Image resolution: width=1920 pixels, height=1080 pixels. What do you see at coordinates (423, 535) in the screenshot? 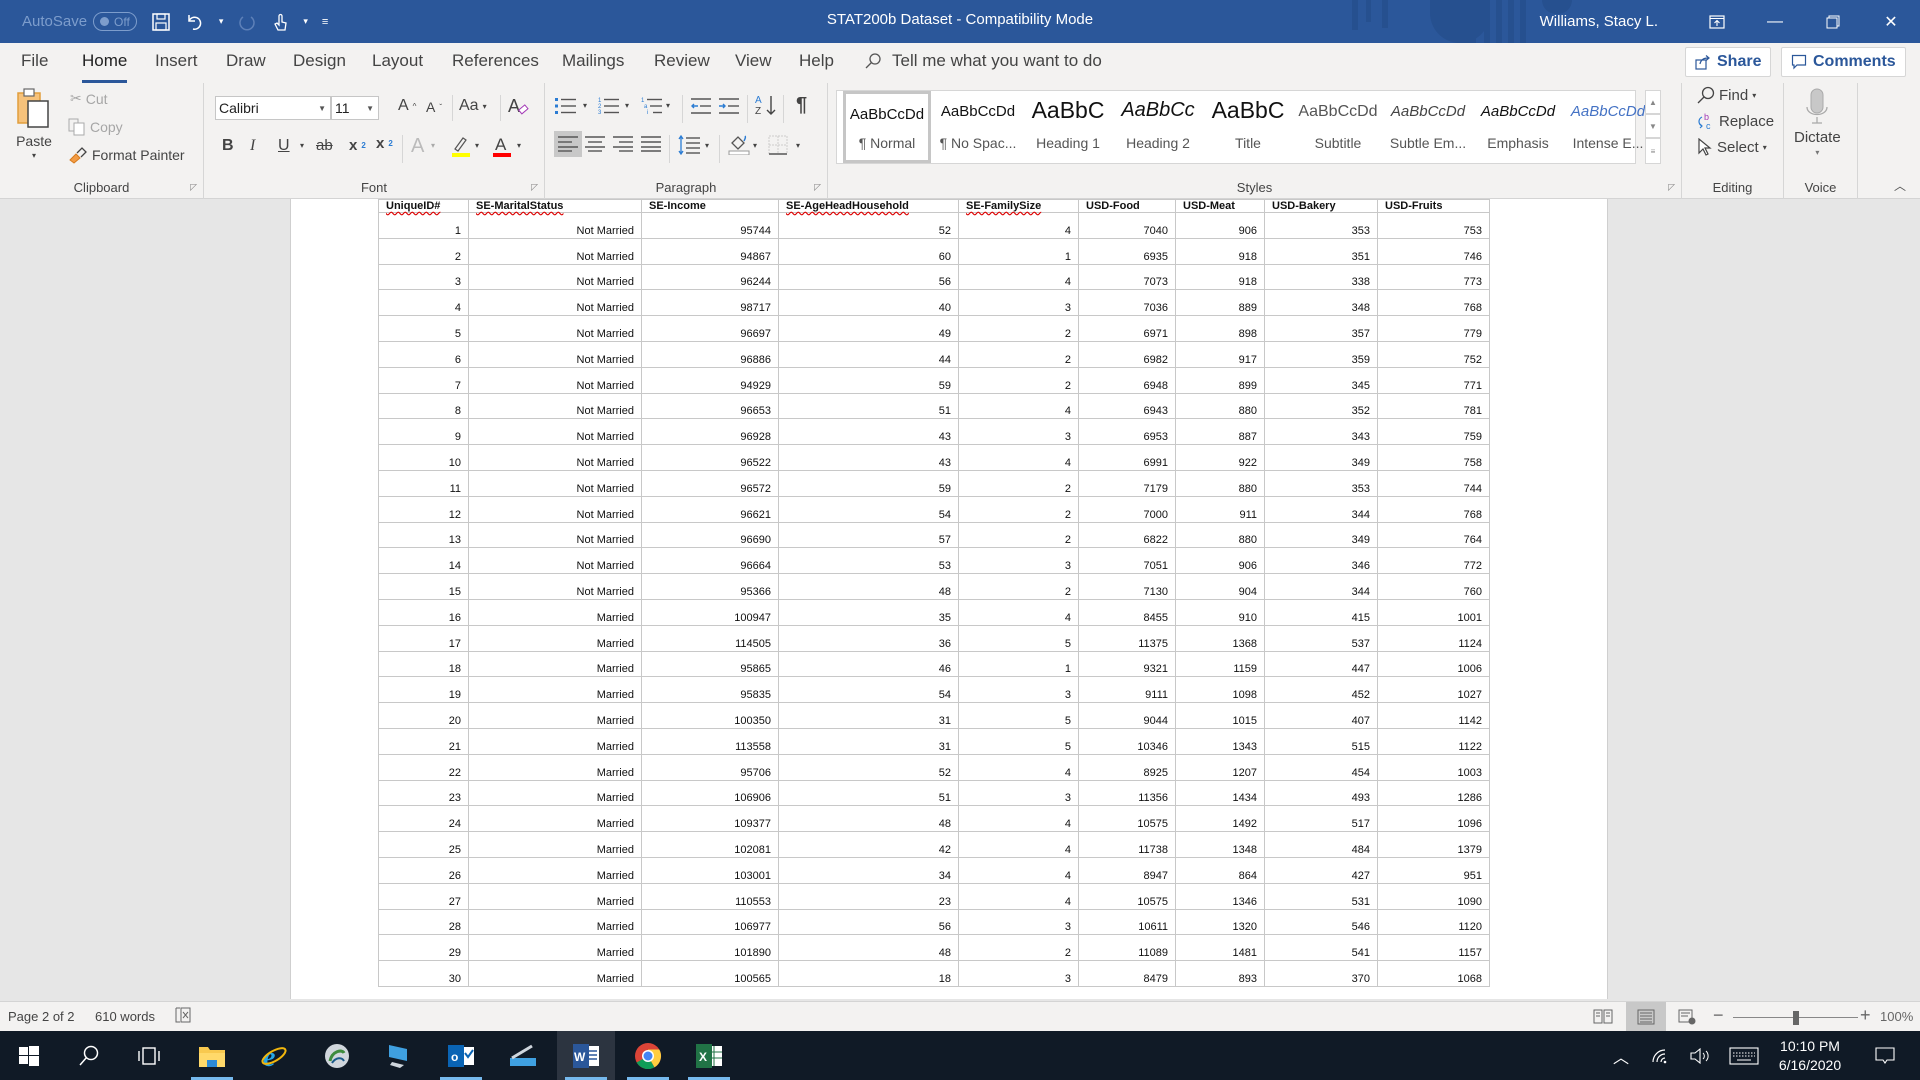
I see `cell-unique-id: 13` at bounding box center [423, 535].